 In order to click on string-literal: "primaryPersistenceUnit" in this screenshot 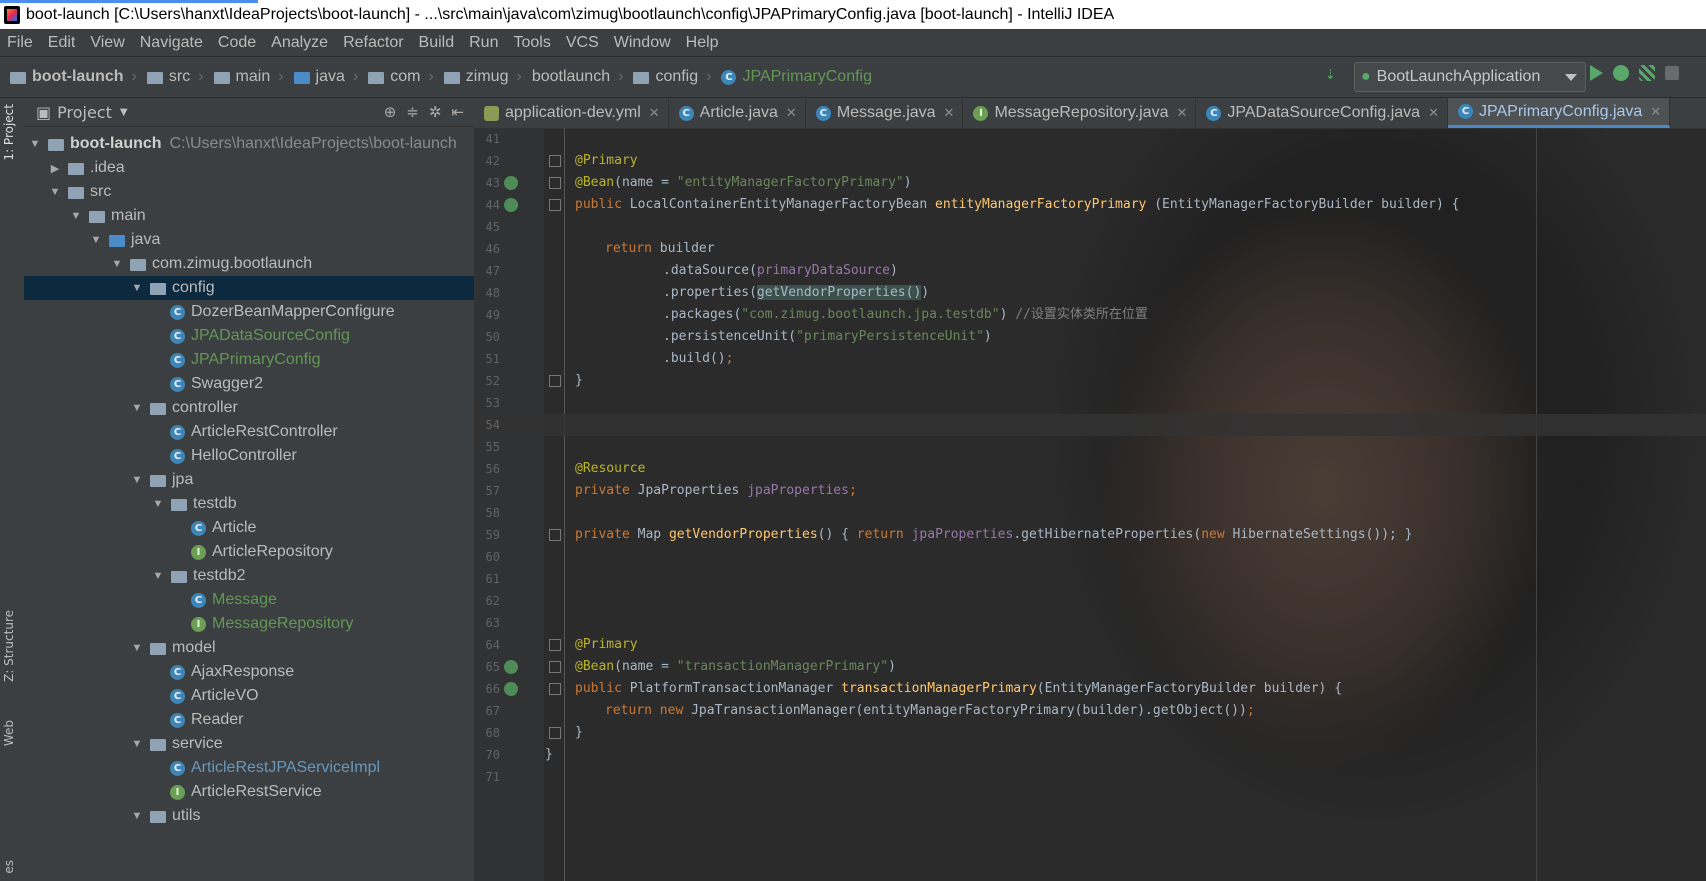, I will do `click(890, 336)`.